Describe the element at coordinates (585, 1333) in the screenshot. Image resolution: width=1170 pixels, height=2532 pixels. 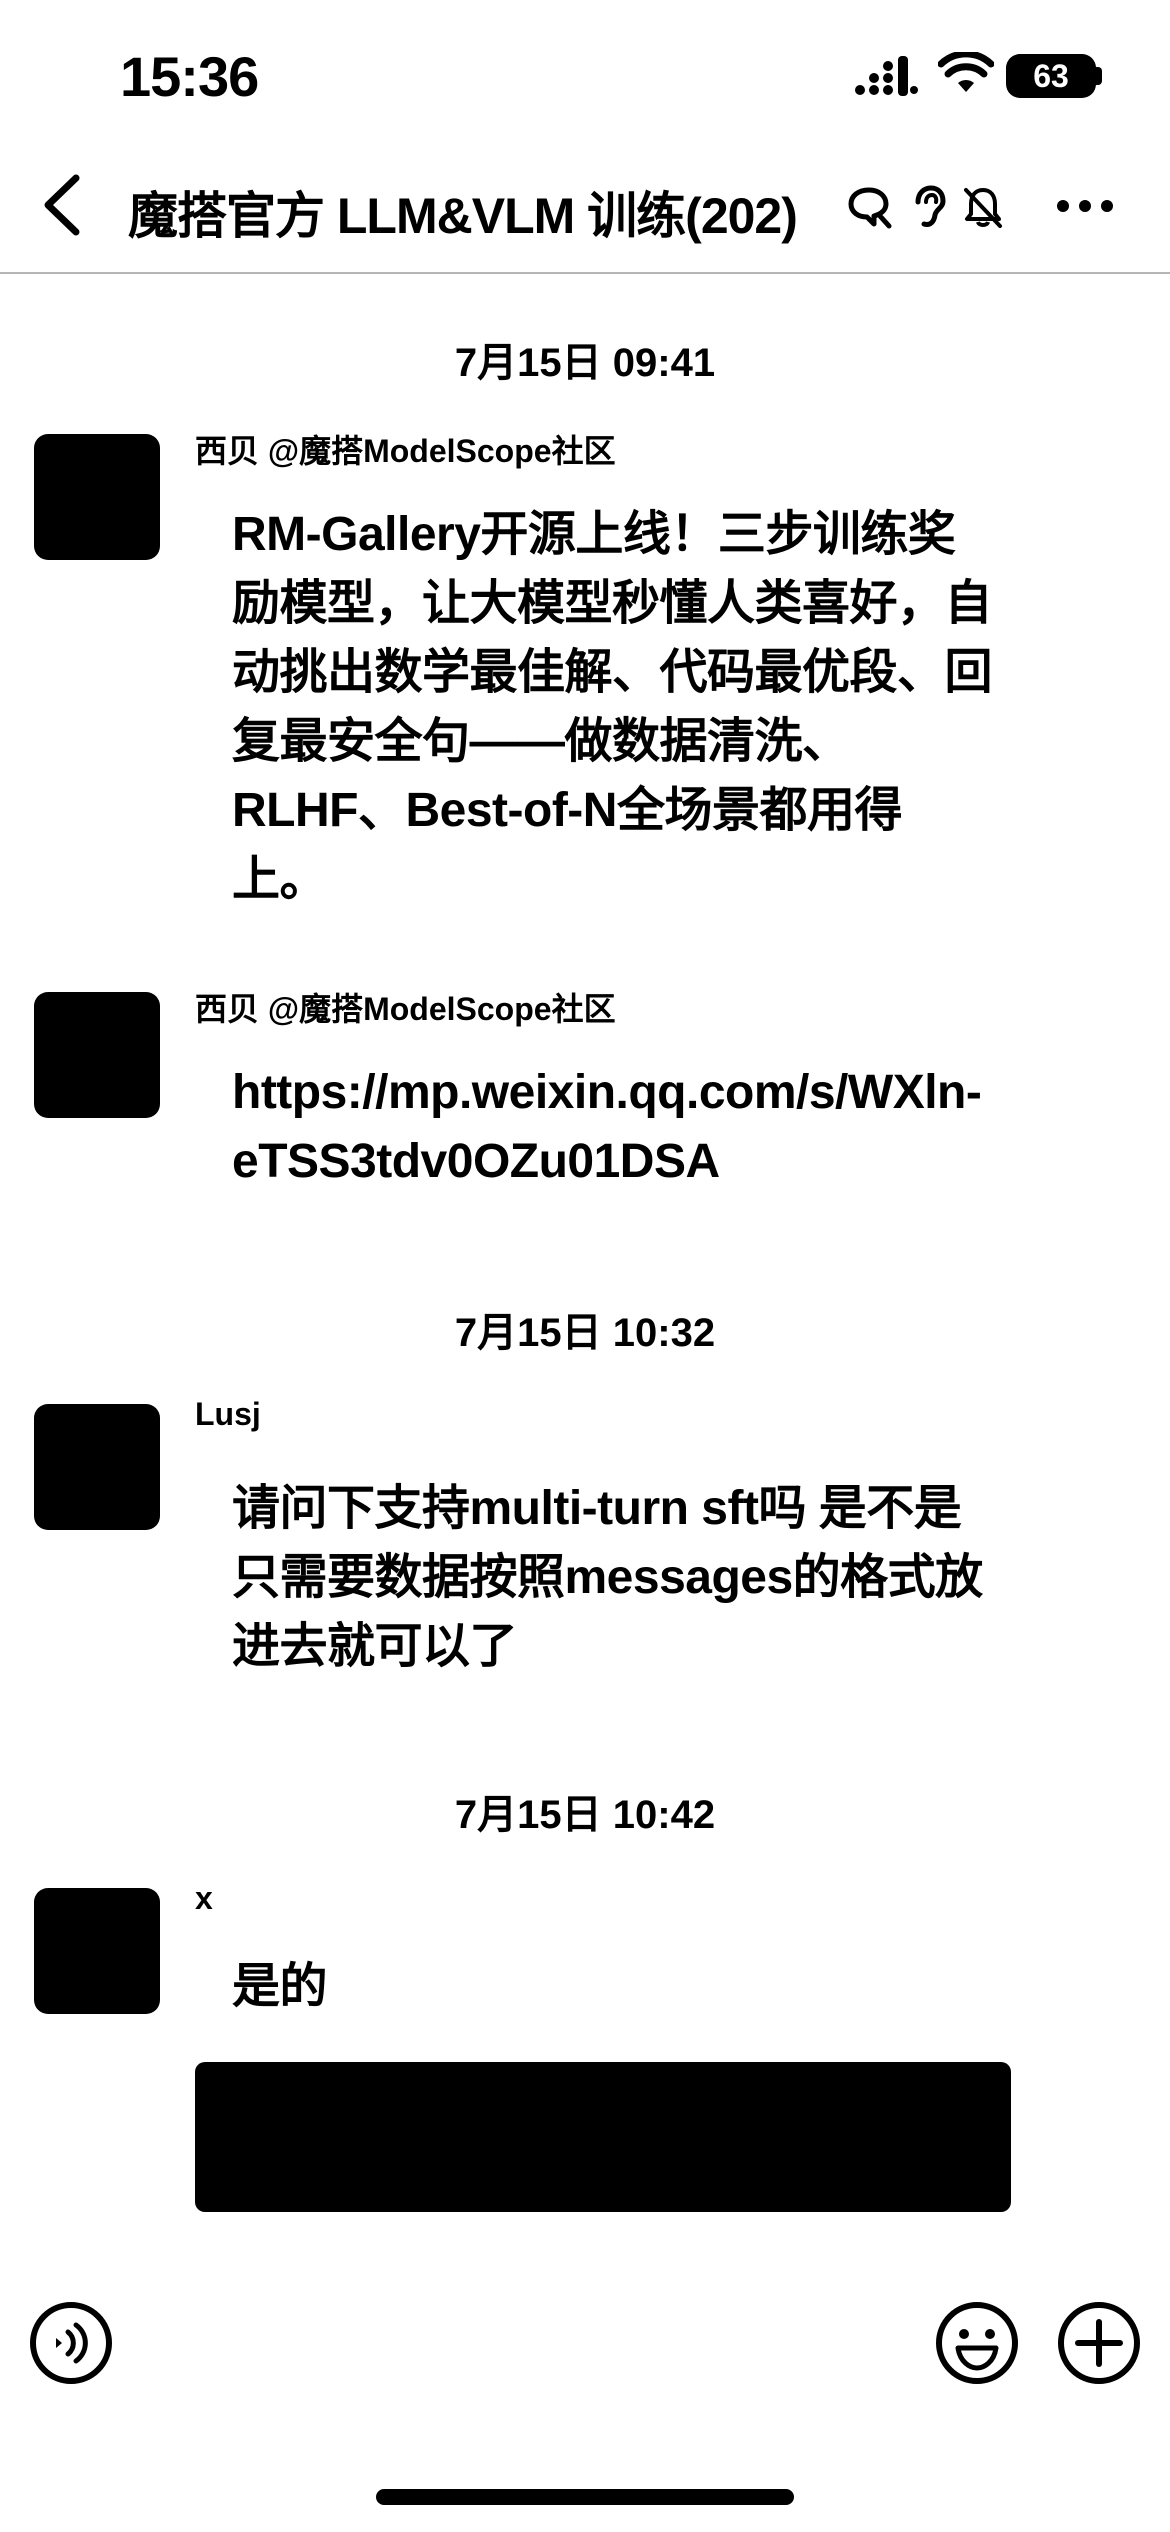
I see `timestamp: 7月15日 10:32` at that location.